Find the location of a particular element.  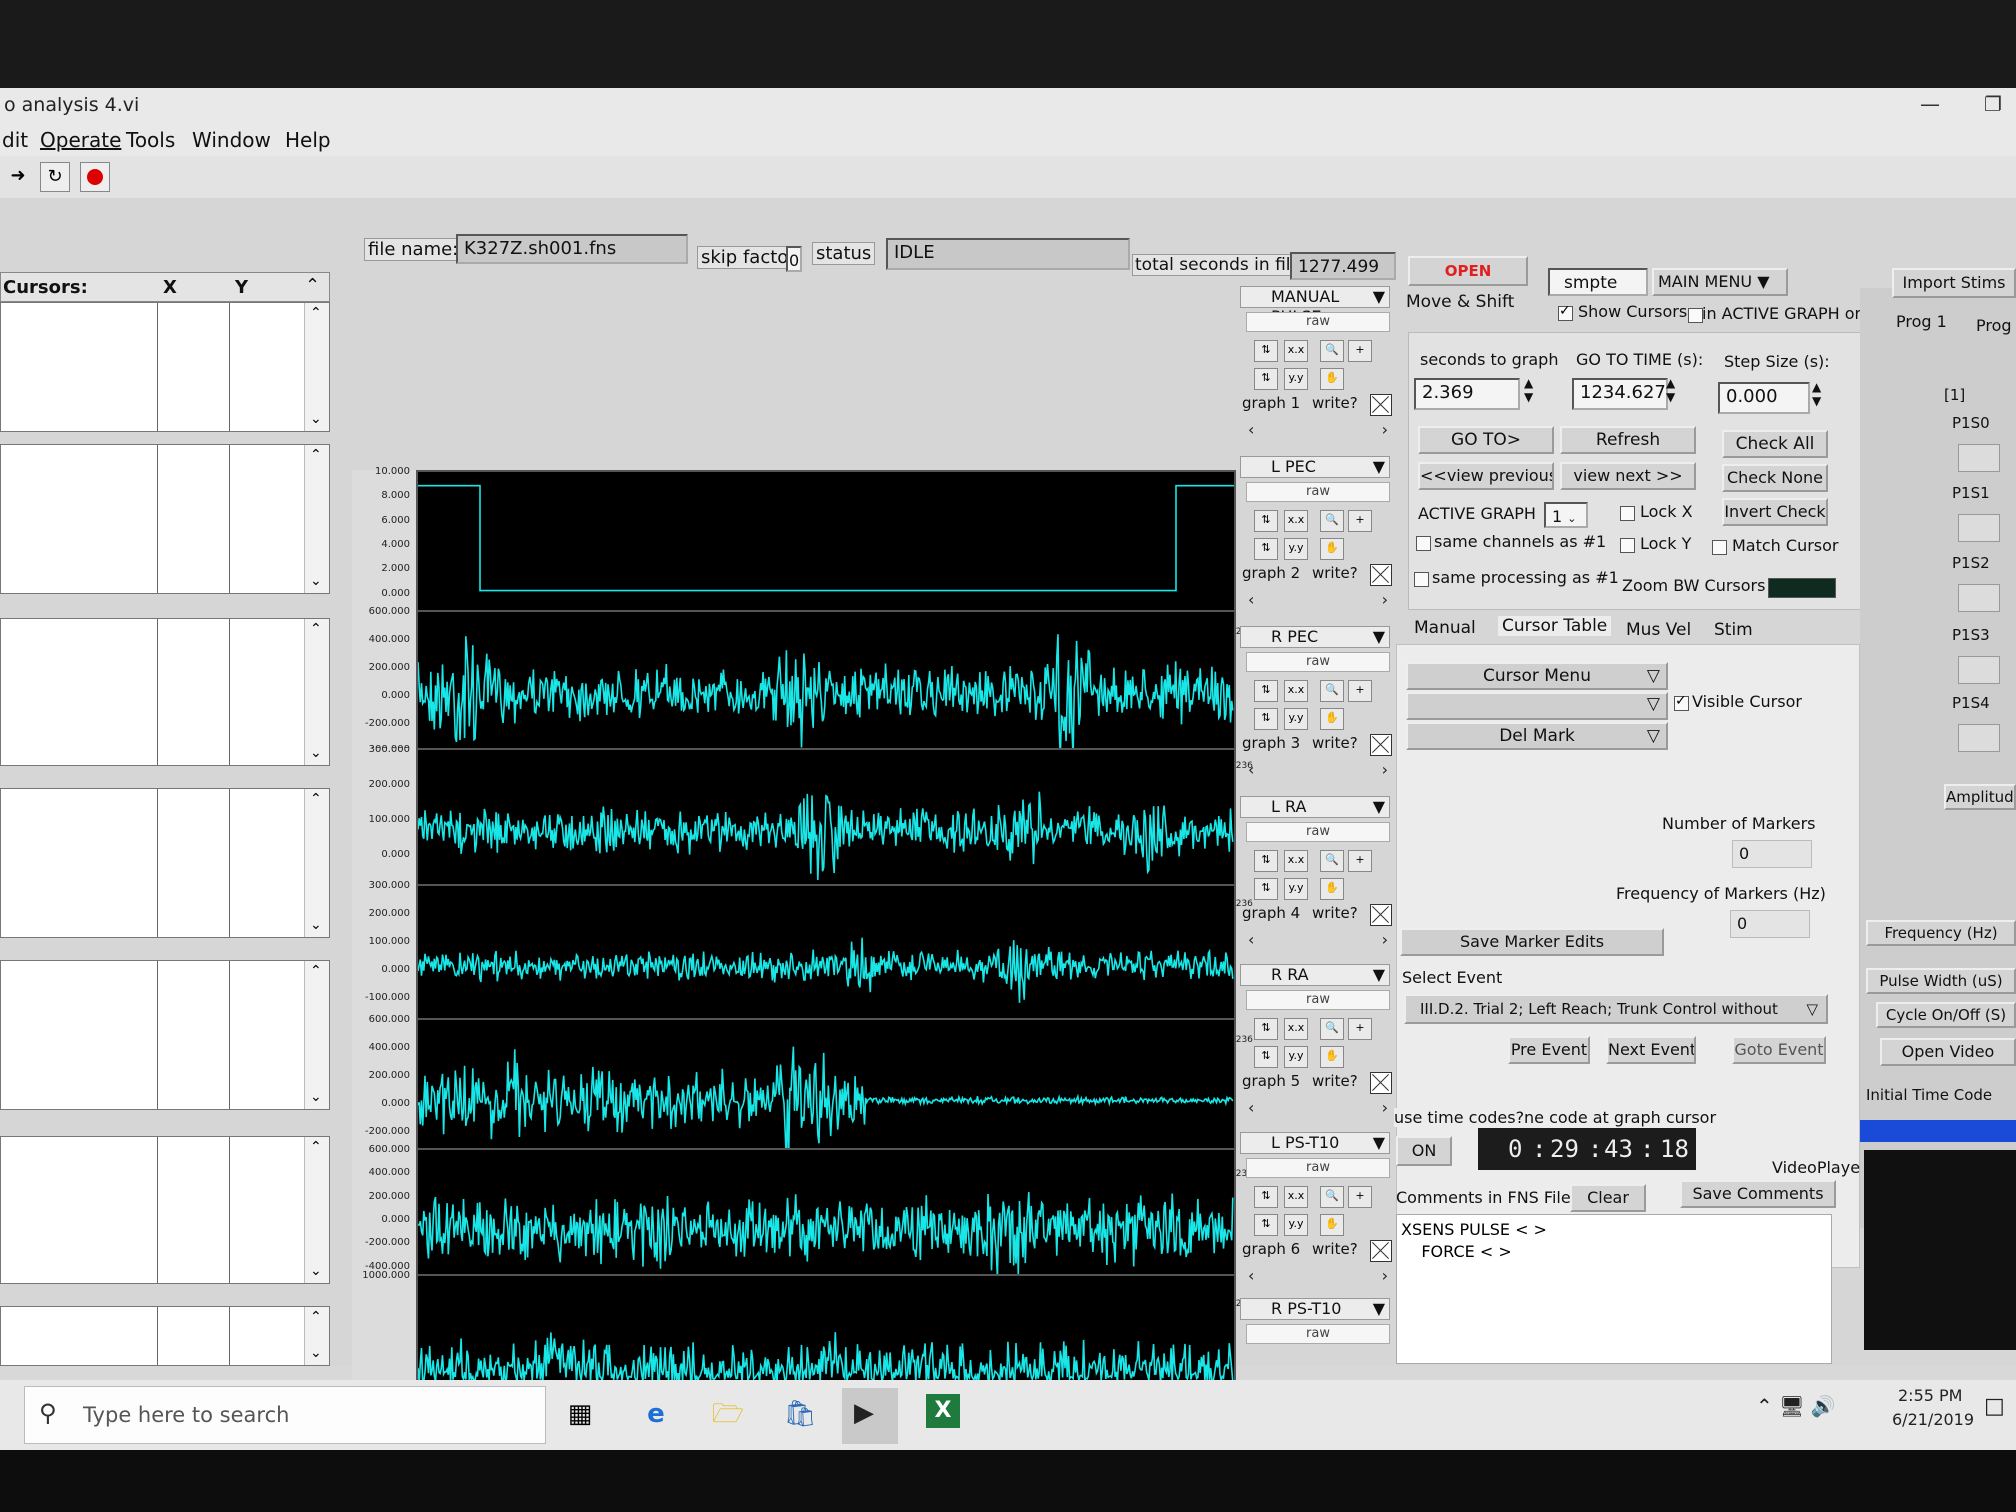

del-mark-select: Del Mark ▽ is located at coordinates (1537, 736).